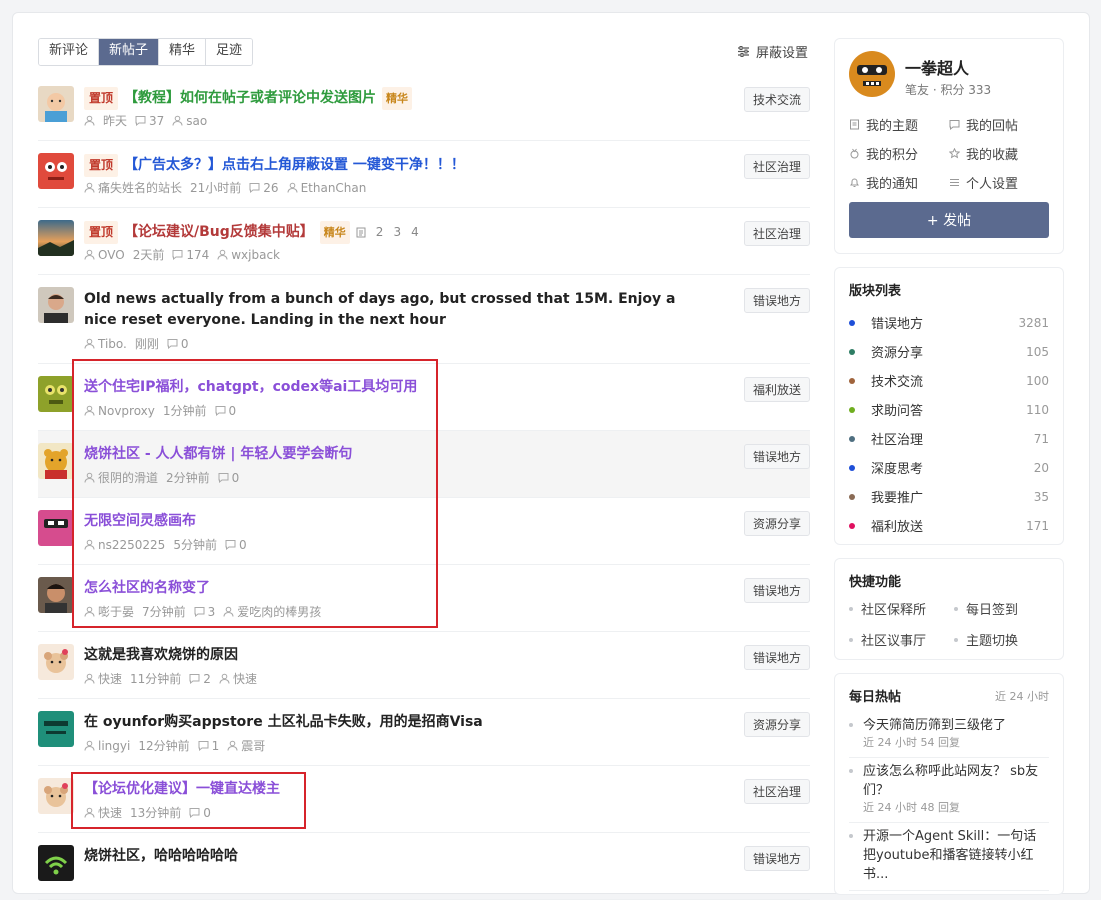 Image resolution: width=1101 pixels, height=900 pixels. What do you see at coordinates (229, 52) in the screenshot?
I see `tab-history: 足迹` at bounding box center [229, 52].